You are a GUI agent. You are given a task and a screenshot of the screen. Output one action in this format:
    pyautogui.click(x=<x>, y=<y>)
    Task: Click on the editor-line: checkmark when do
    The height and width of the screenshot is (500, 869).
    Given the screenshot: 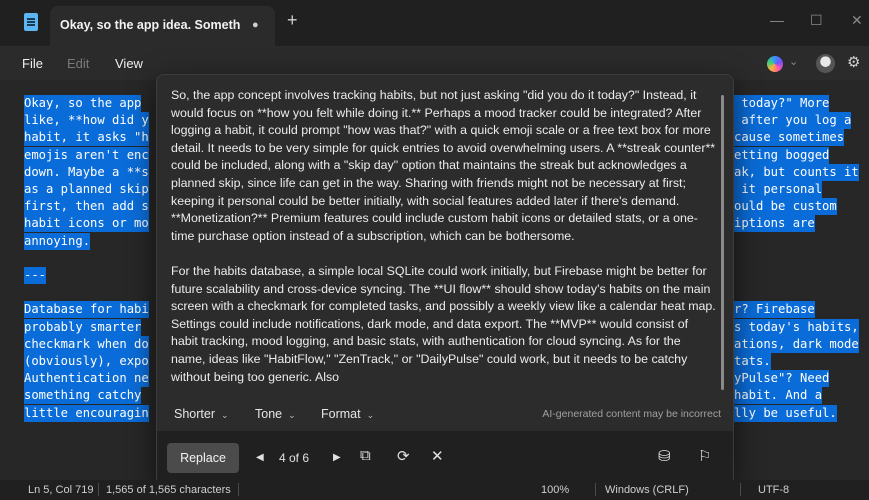 What is the action you would take?
    pyautogui.click(x=86, y=344)
    